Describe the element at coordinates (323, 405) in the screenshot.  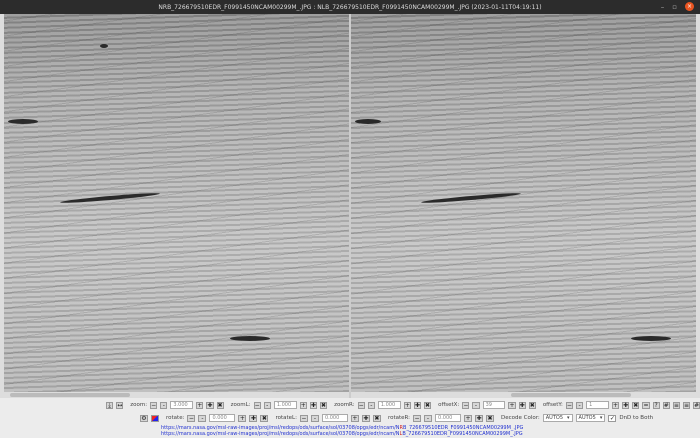
I see `zoomL-reset: ✖` at that location.